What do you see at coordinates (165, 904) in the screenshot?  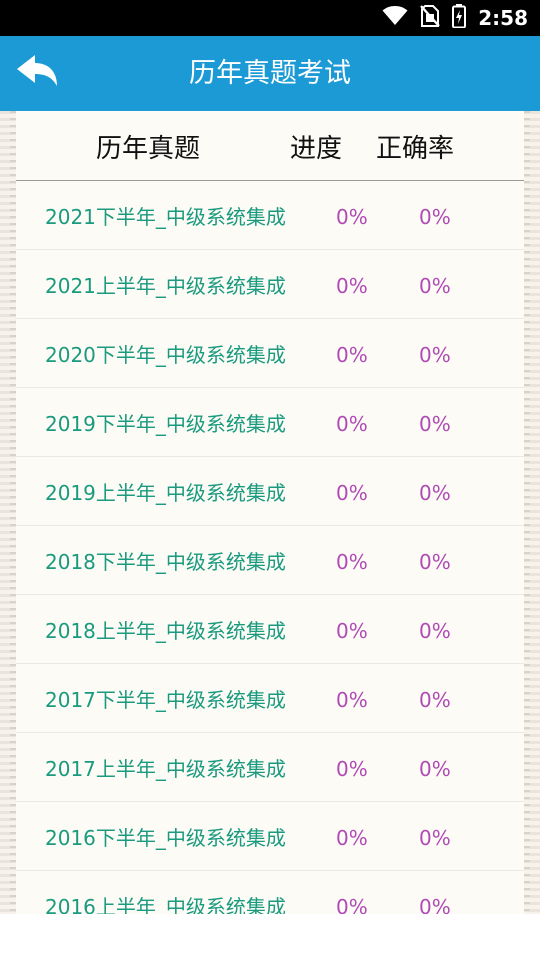 I see `exam-name: 2016上半年_中级系统集成` at bounding box center [165, 904].